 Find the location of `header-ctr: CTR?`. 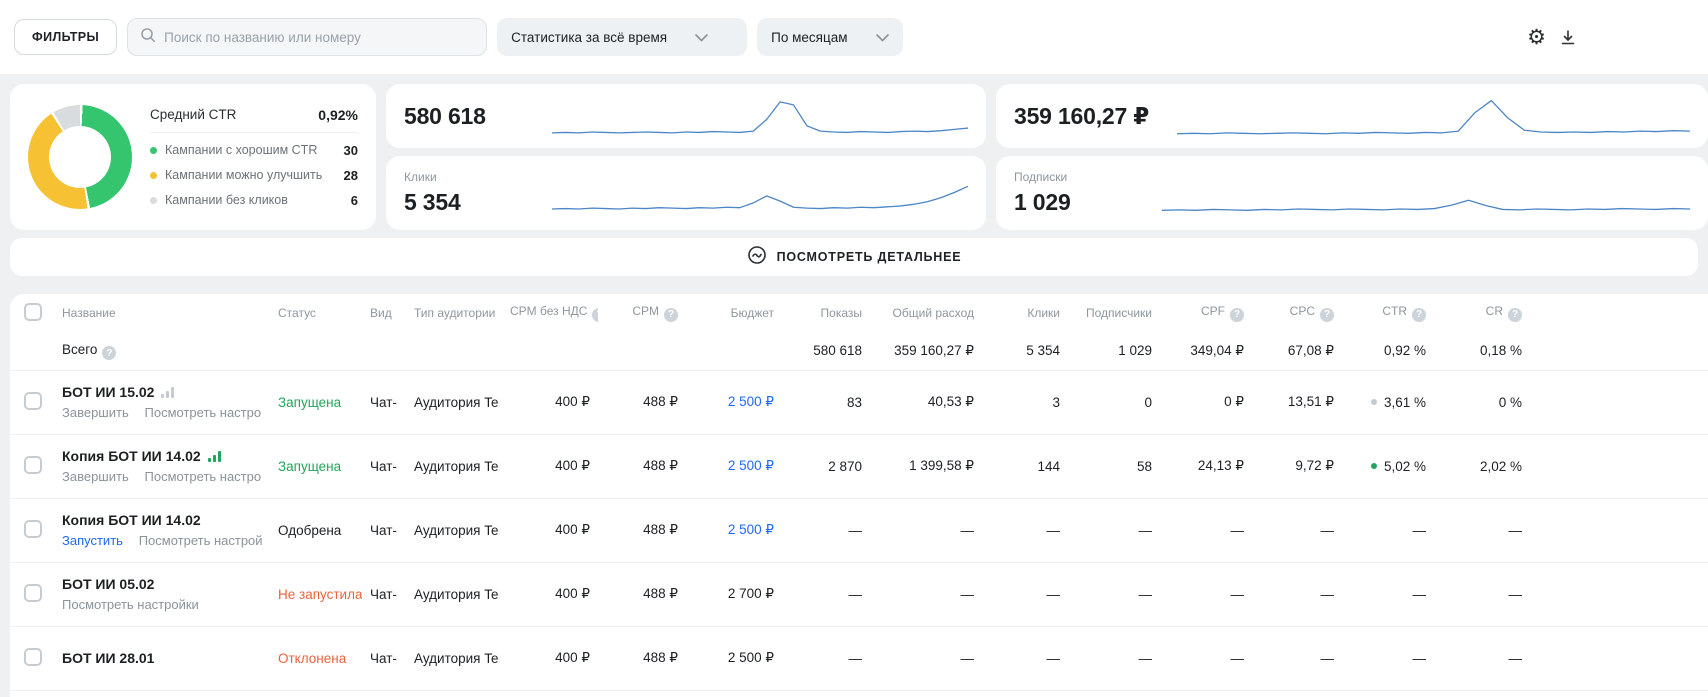

header-ctr: CTR? is located at coordinates (1388, 313).